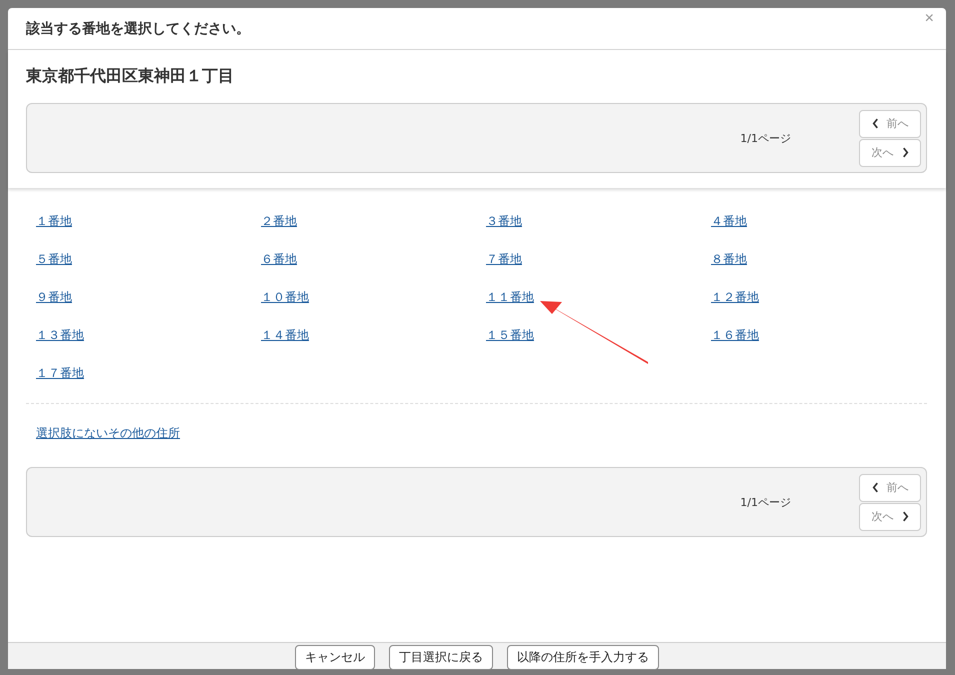 The width and height of the screenshot is (955, 675). Describe the element at coordinates (504, 259) in the screenshot. I see `address-link: ７番地` at that location.